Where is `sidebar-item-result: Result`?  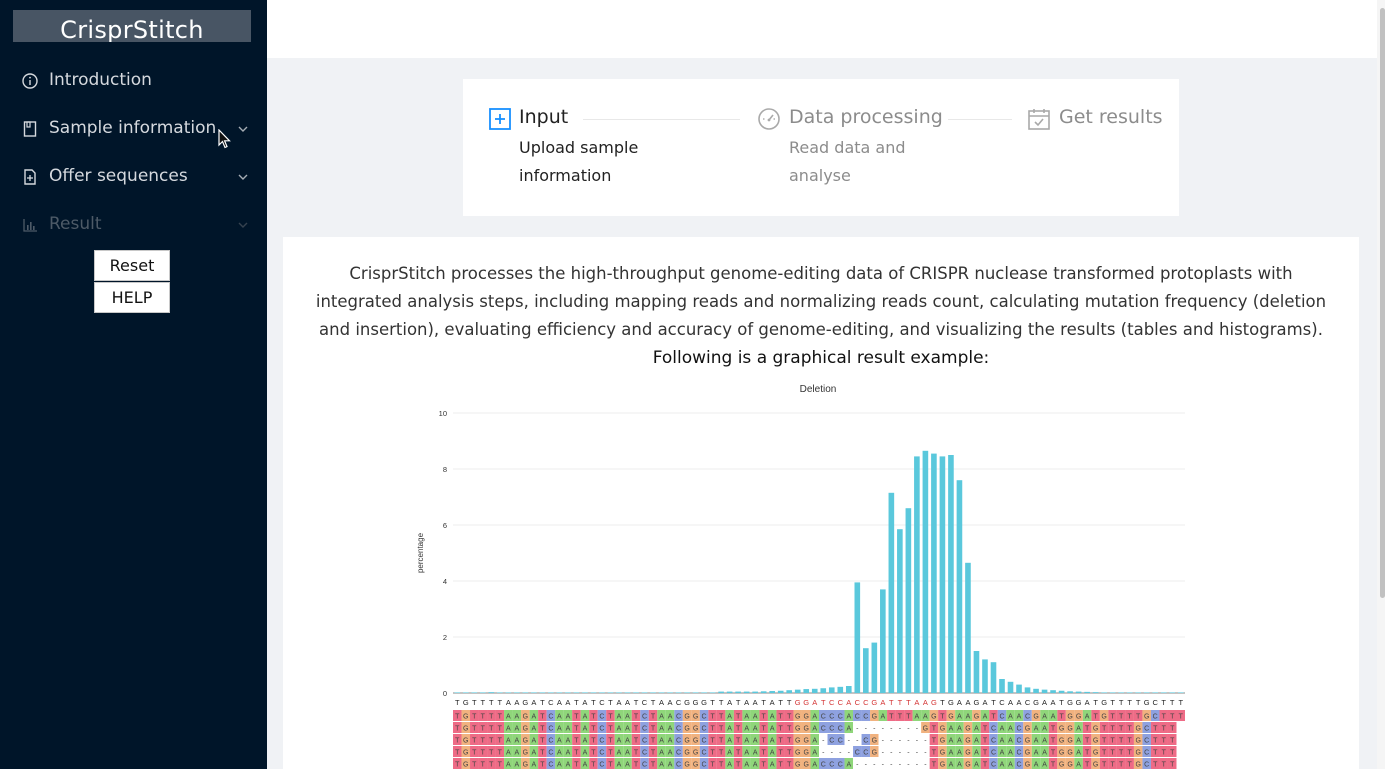 sidebar-item-result: Result is located at coordinates (133, 225).